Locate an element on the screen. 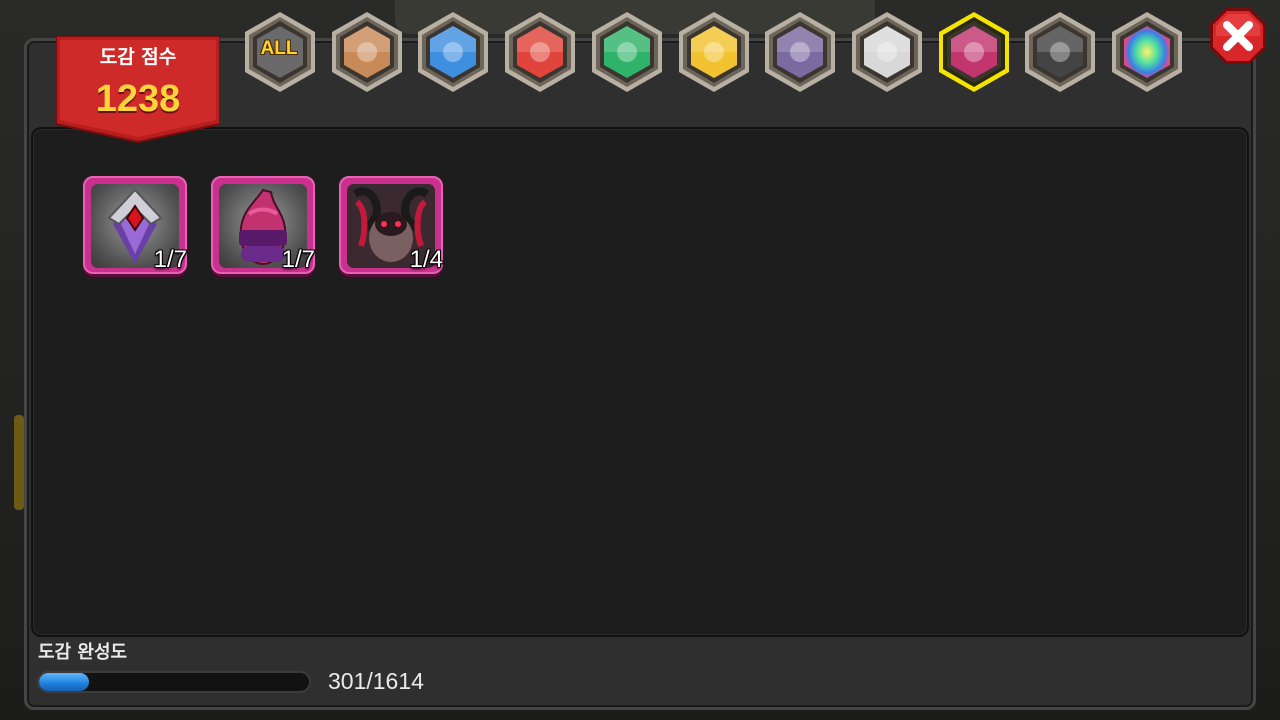  close-button is located at coordinates (1238, 36).